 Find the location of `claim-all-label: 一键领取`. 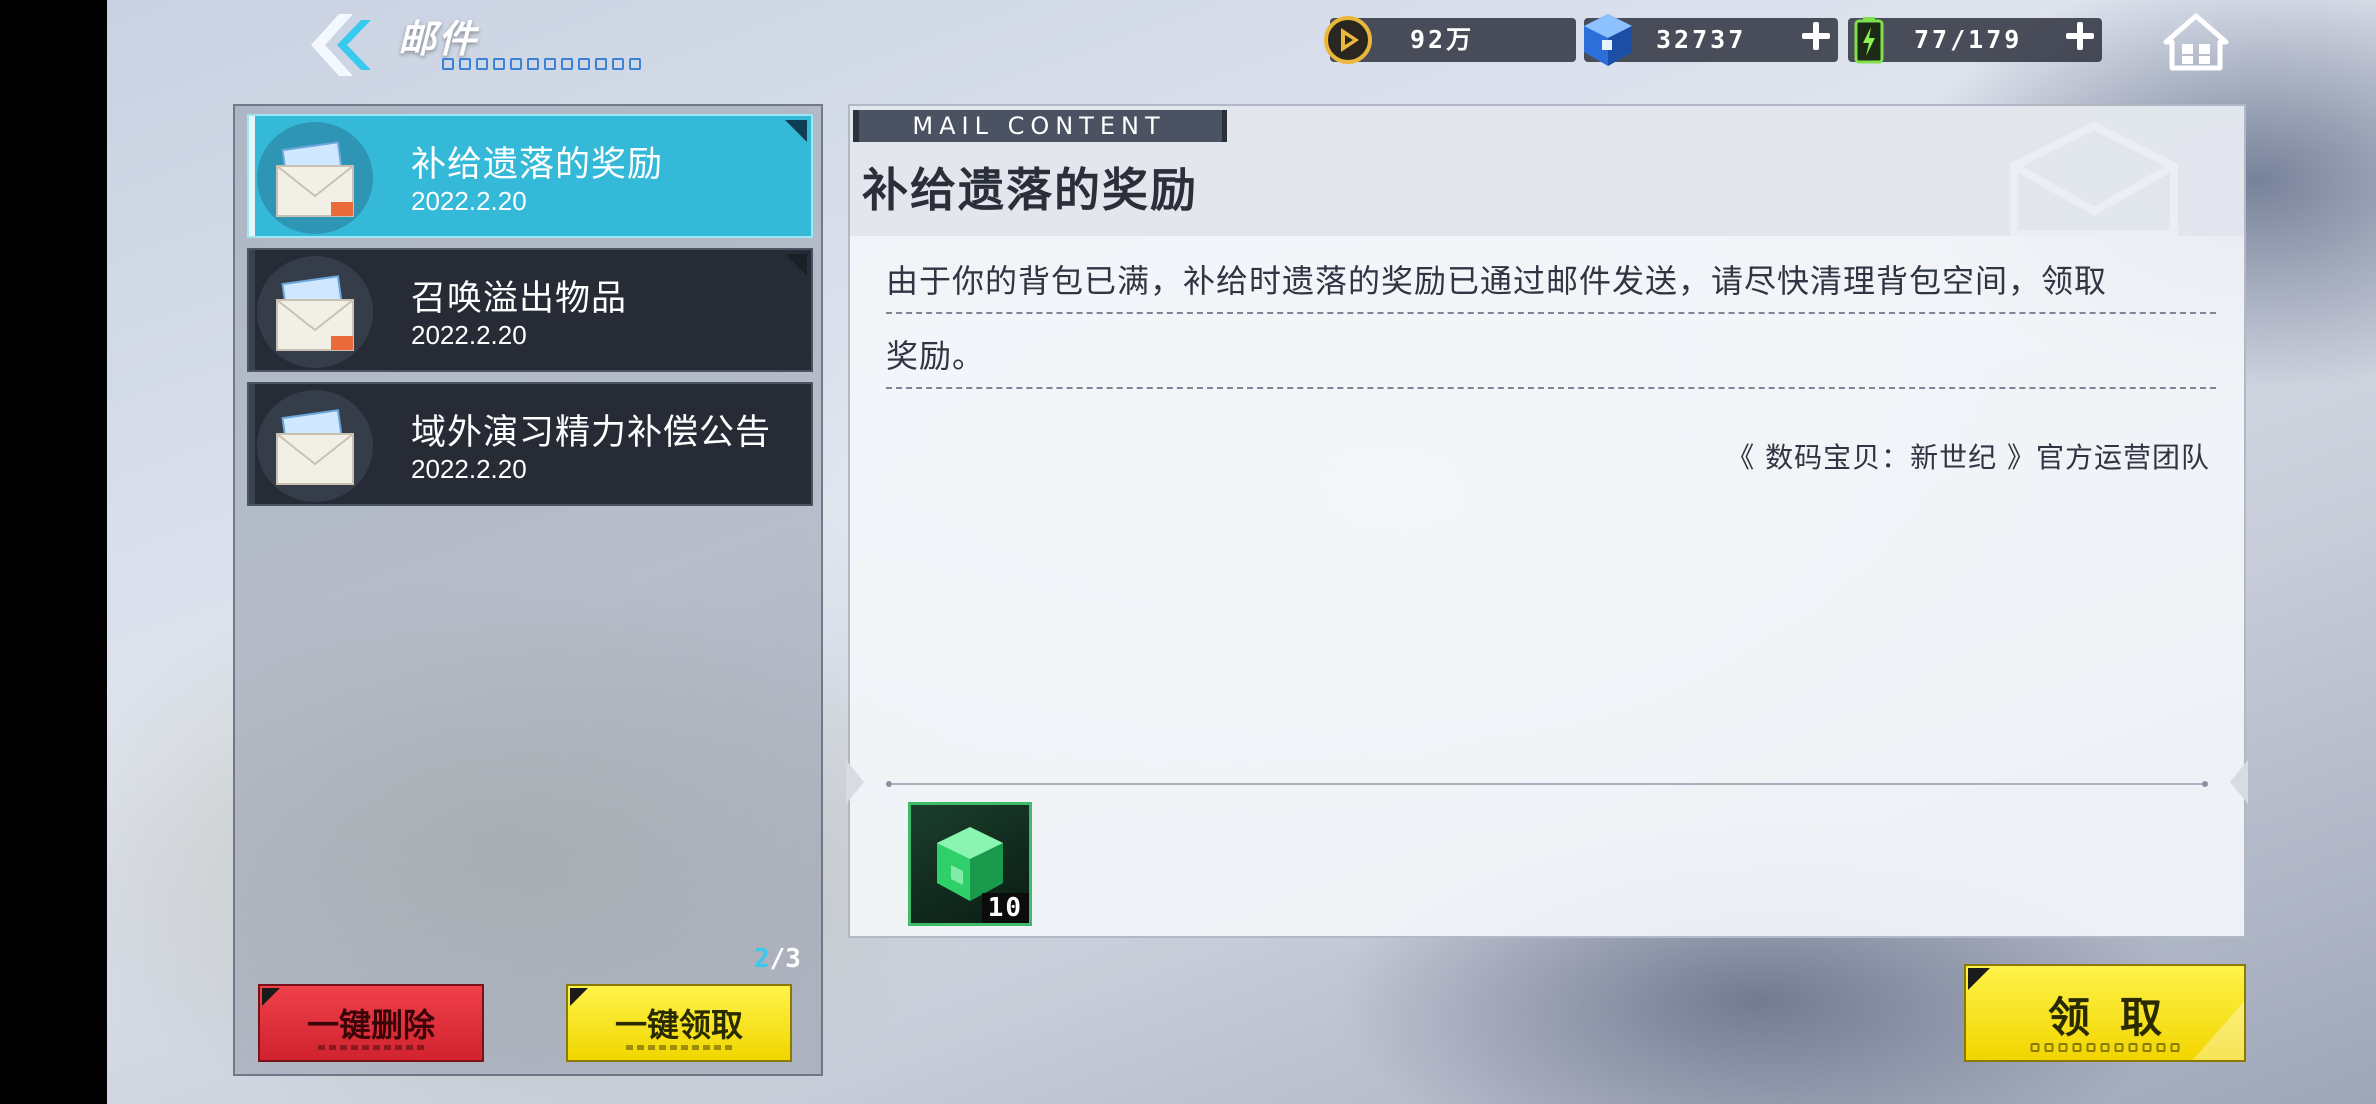

claim-all-label: 一键领取 is located at coordinates (678, 1025).